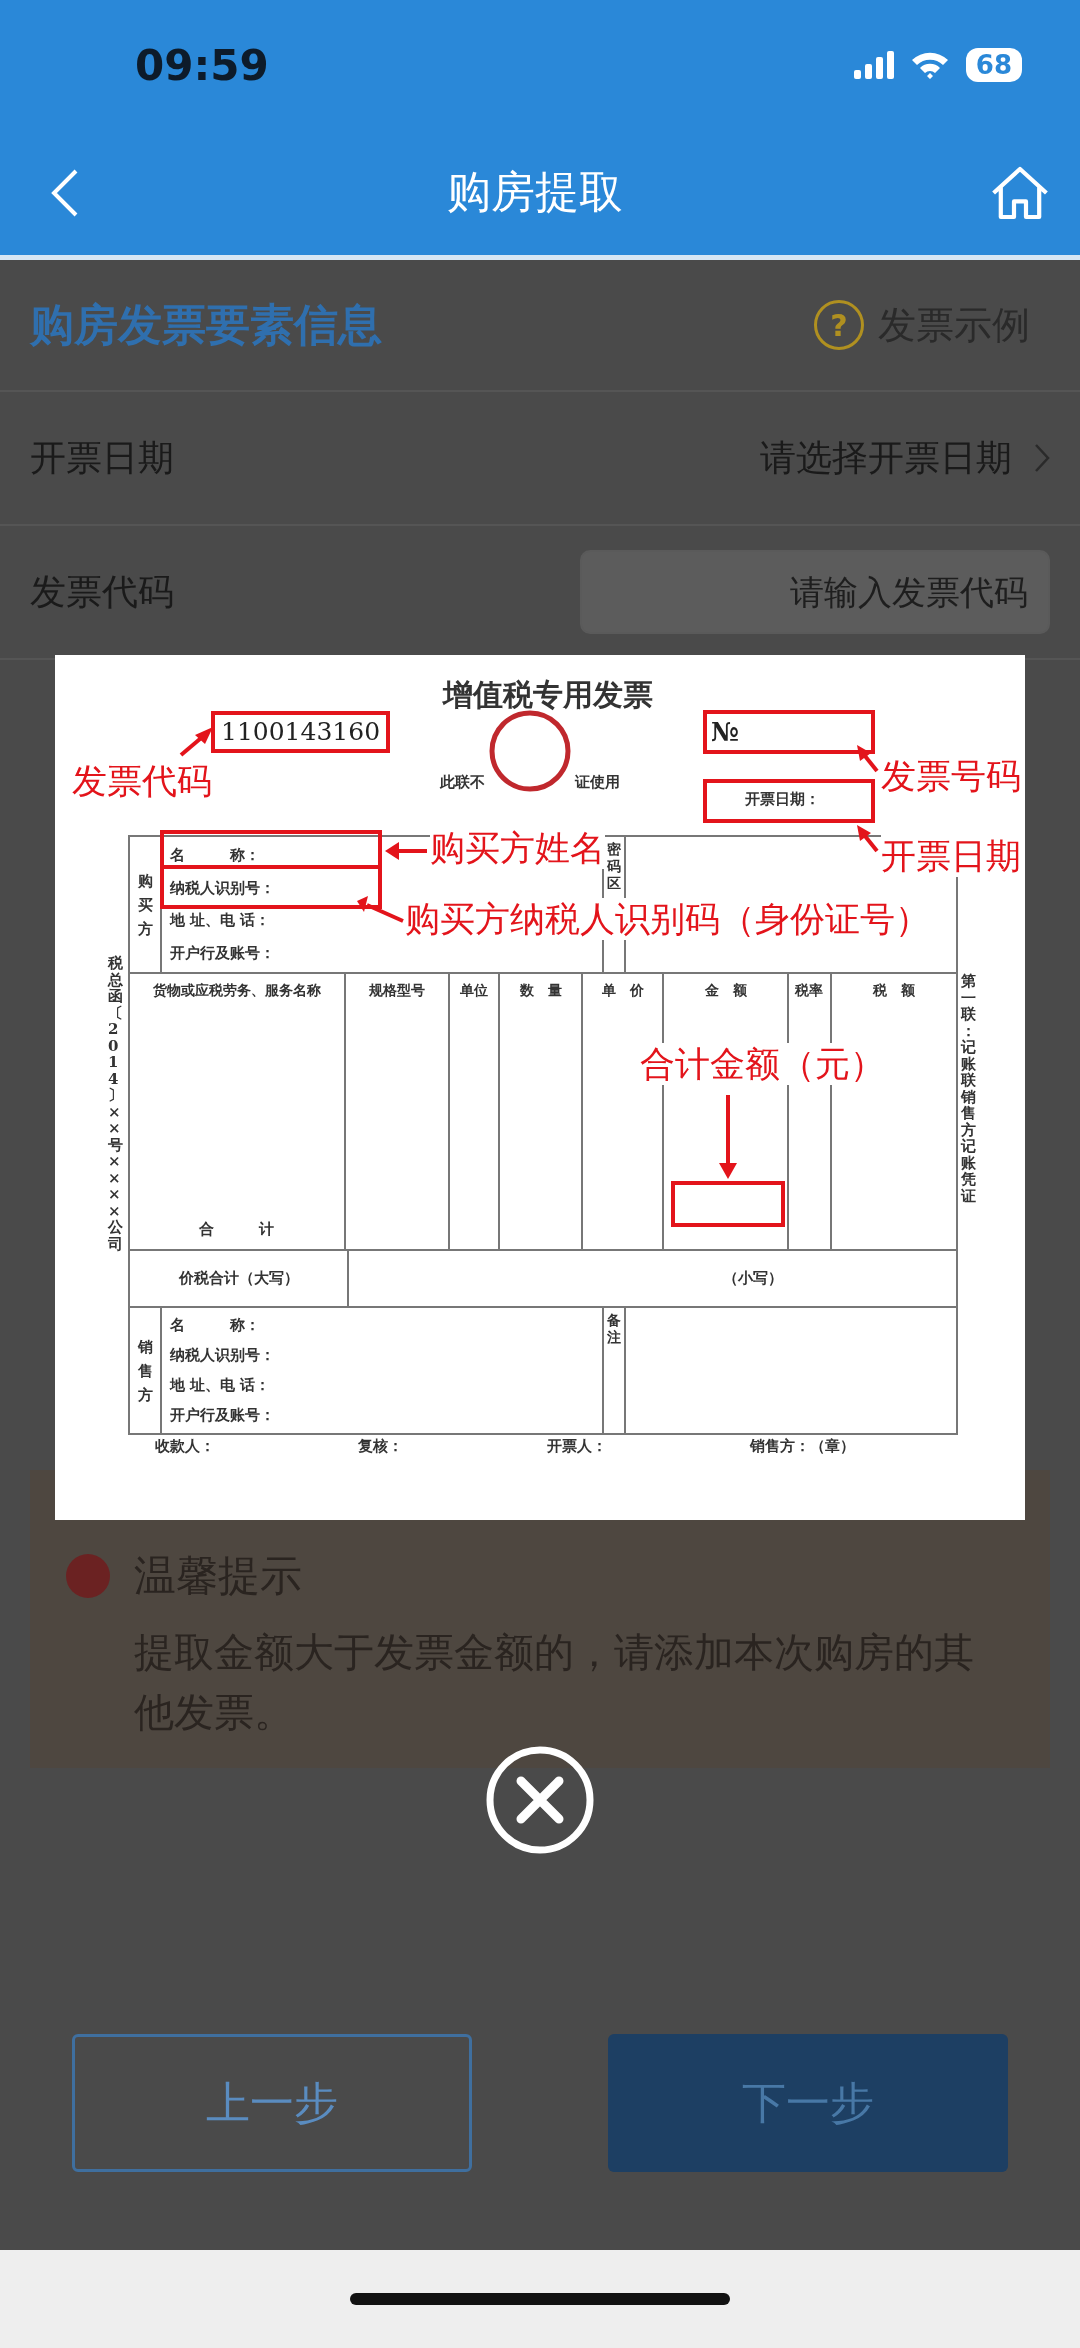  What do you see at coordinates (146, 904) in the screenshot?
I see `table-cell: 购买方` at bounding box center [146, 904].